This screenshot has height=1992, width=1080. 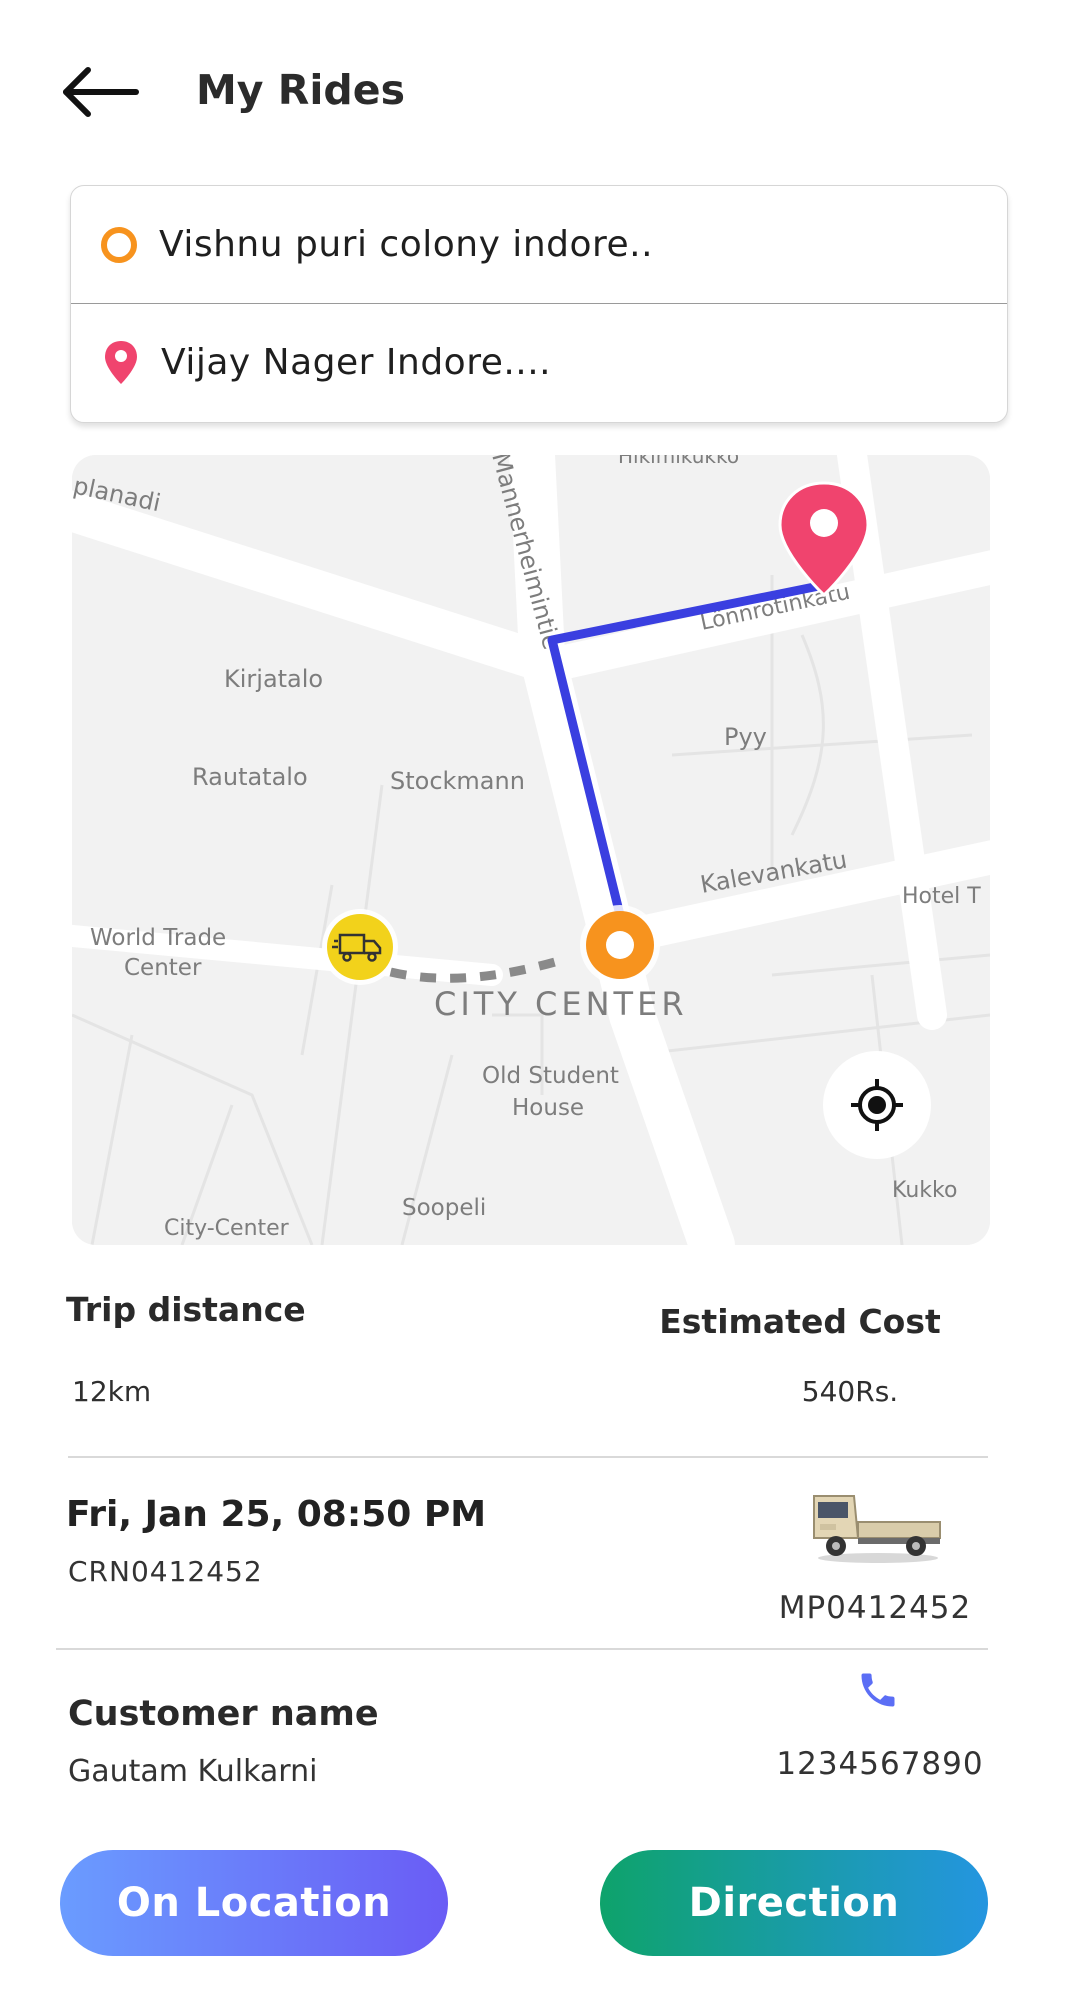 What do you see at coordinates (119, 244) in the screenshot?
I see `pickup-ring-icon` at bounding box center [119, 244].